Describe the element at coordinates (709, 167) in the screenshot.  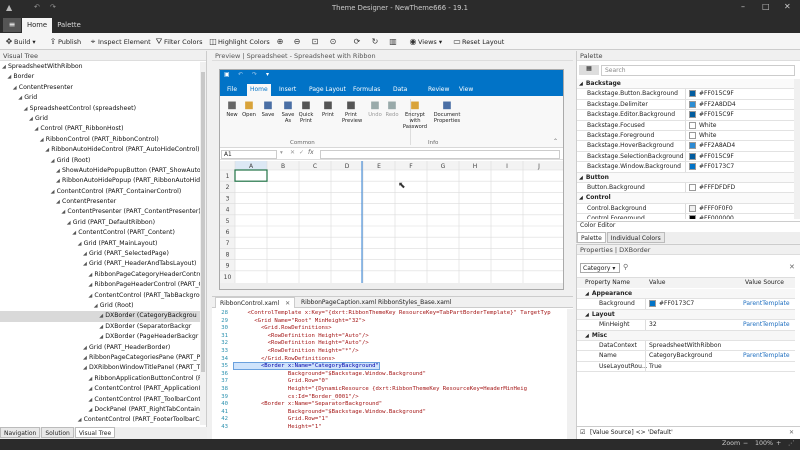
I see `palette-color-value: #FF0173C7` at that location.